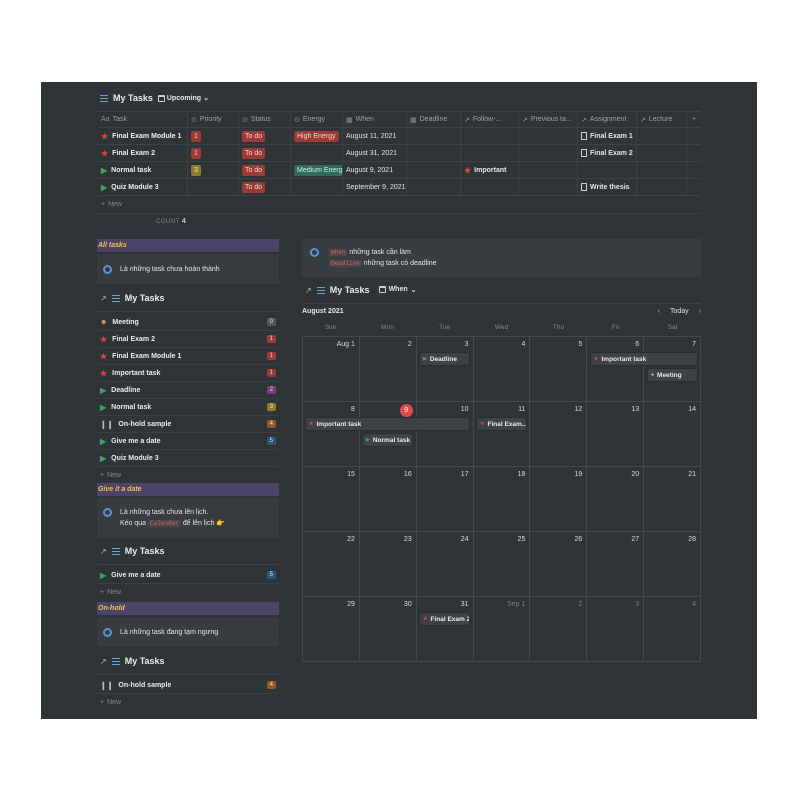 The width and height of the screenshot is (800, 801). Describe the element at coordinates (559, 369) in the screenshot. I see `calendar-day-cell: 5` at that location.